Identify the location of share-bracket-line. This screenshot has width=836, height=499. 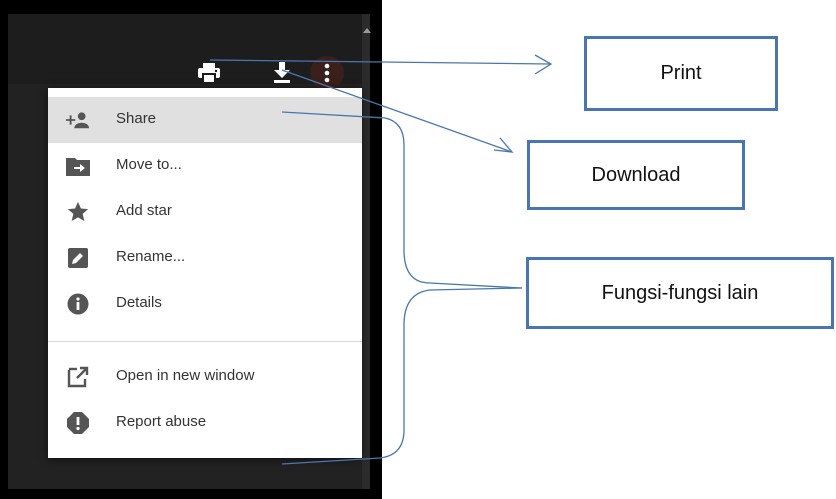
(402, 200).